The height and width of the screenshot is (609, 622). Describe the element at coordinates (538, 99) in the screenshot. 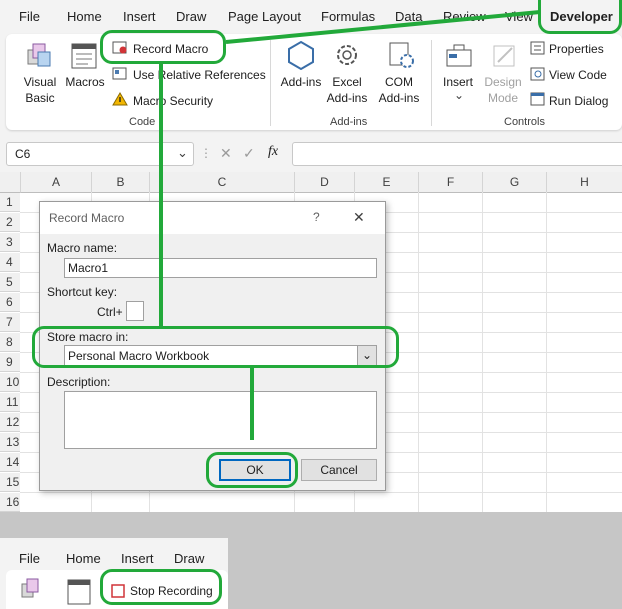

I see `run-dialog-icon` at that location.